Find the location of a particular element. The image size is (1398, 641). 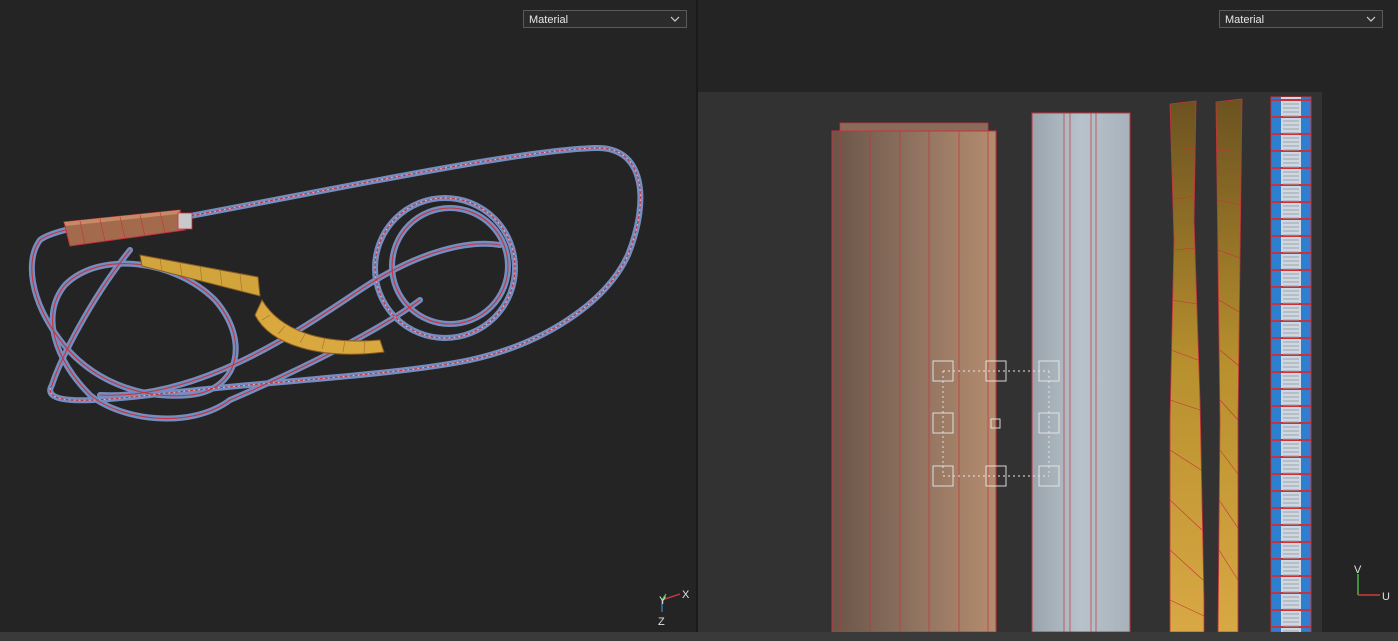

shading-mode-value: Material is located at coordinates (549, 20).